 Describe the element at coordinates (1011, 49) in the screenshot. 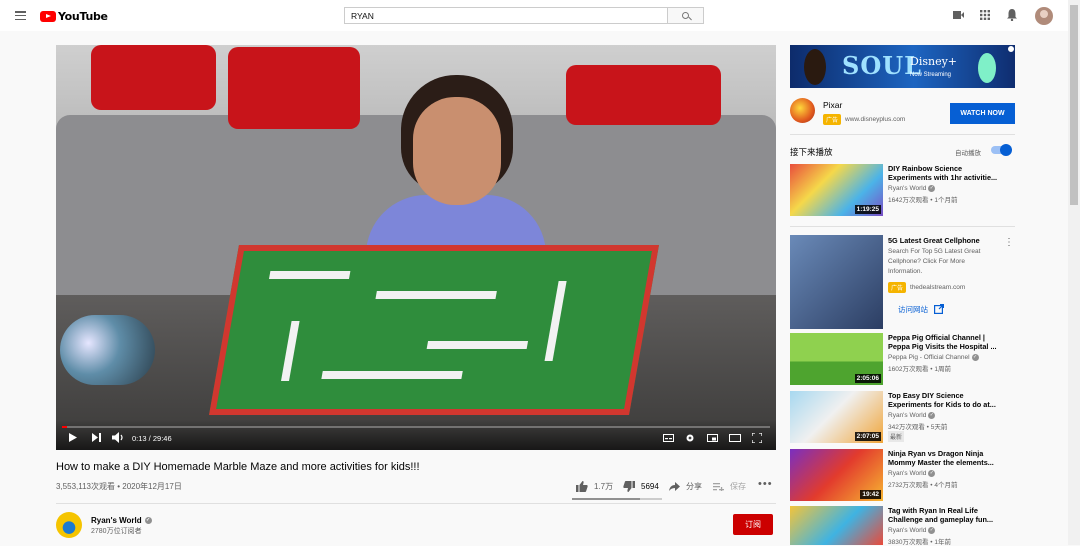

I see `ad-info-icon` at that location.